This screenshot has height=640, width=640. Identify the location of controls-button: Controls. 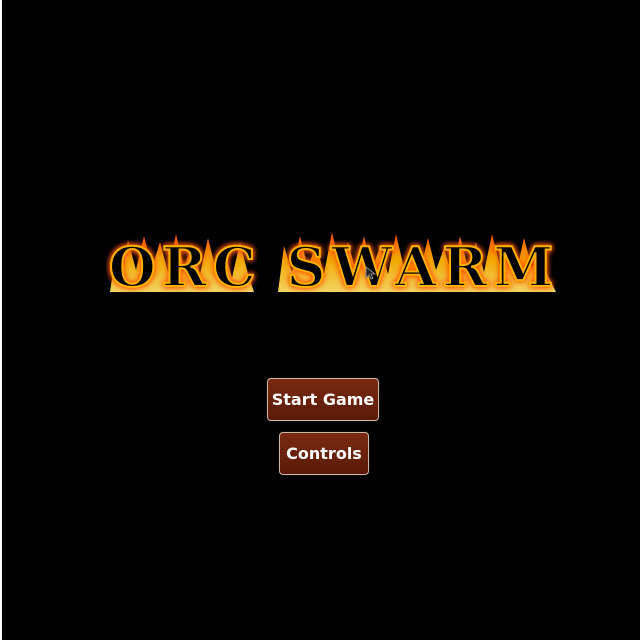
(324, 453).